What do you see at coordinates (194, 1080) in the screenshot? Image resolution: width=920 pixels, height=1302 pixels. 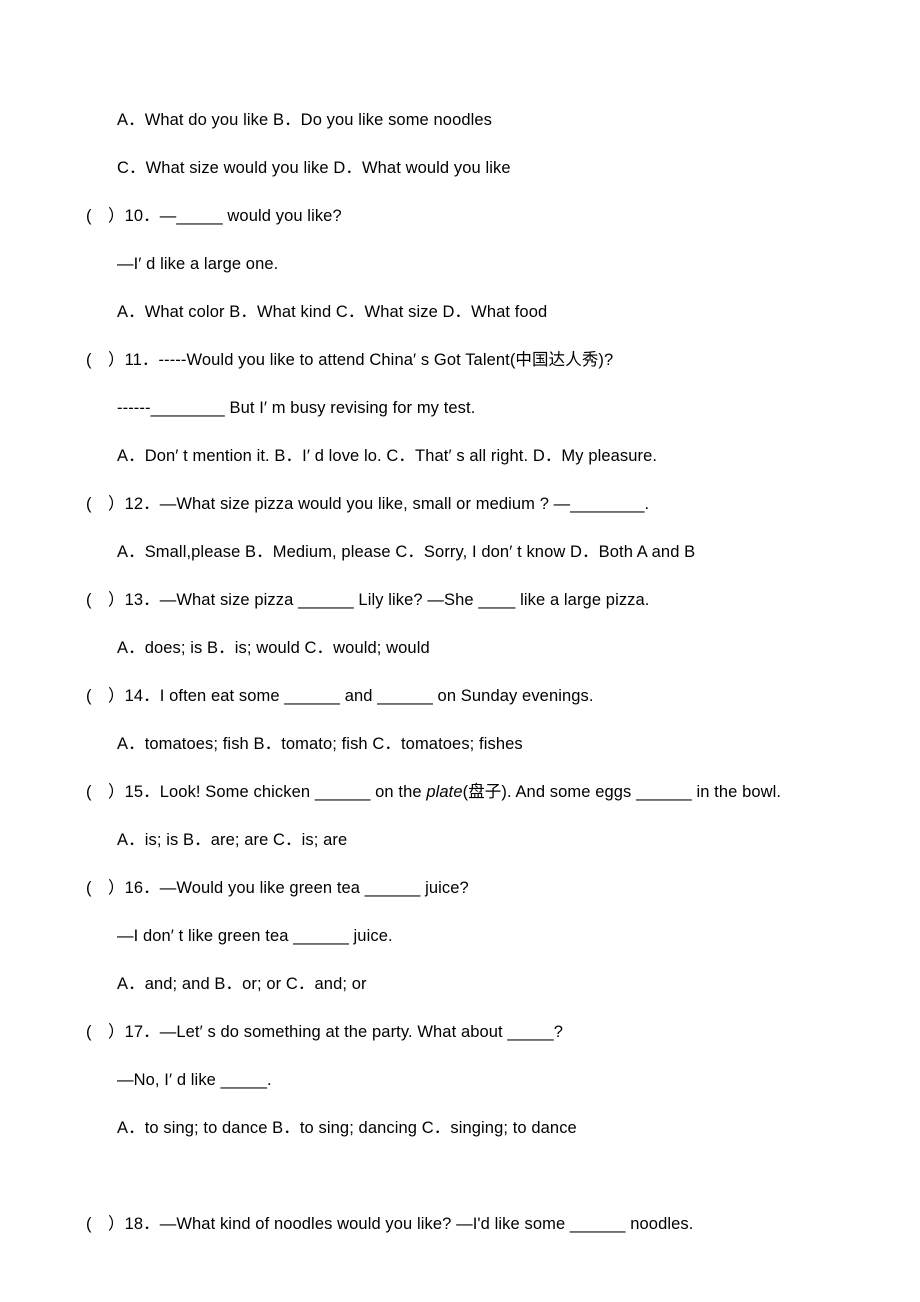 I see `reply-text: —No, I′ d like _____.` at bounding box center [194, 1080].